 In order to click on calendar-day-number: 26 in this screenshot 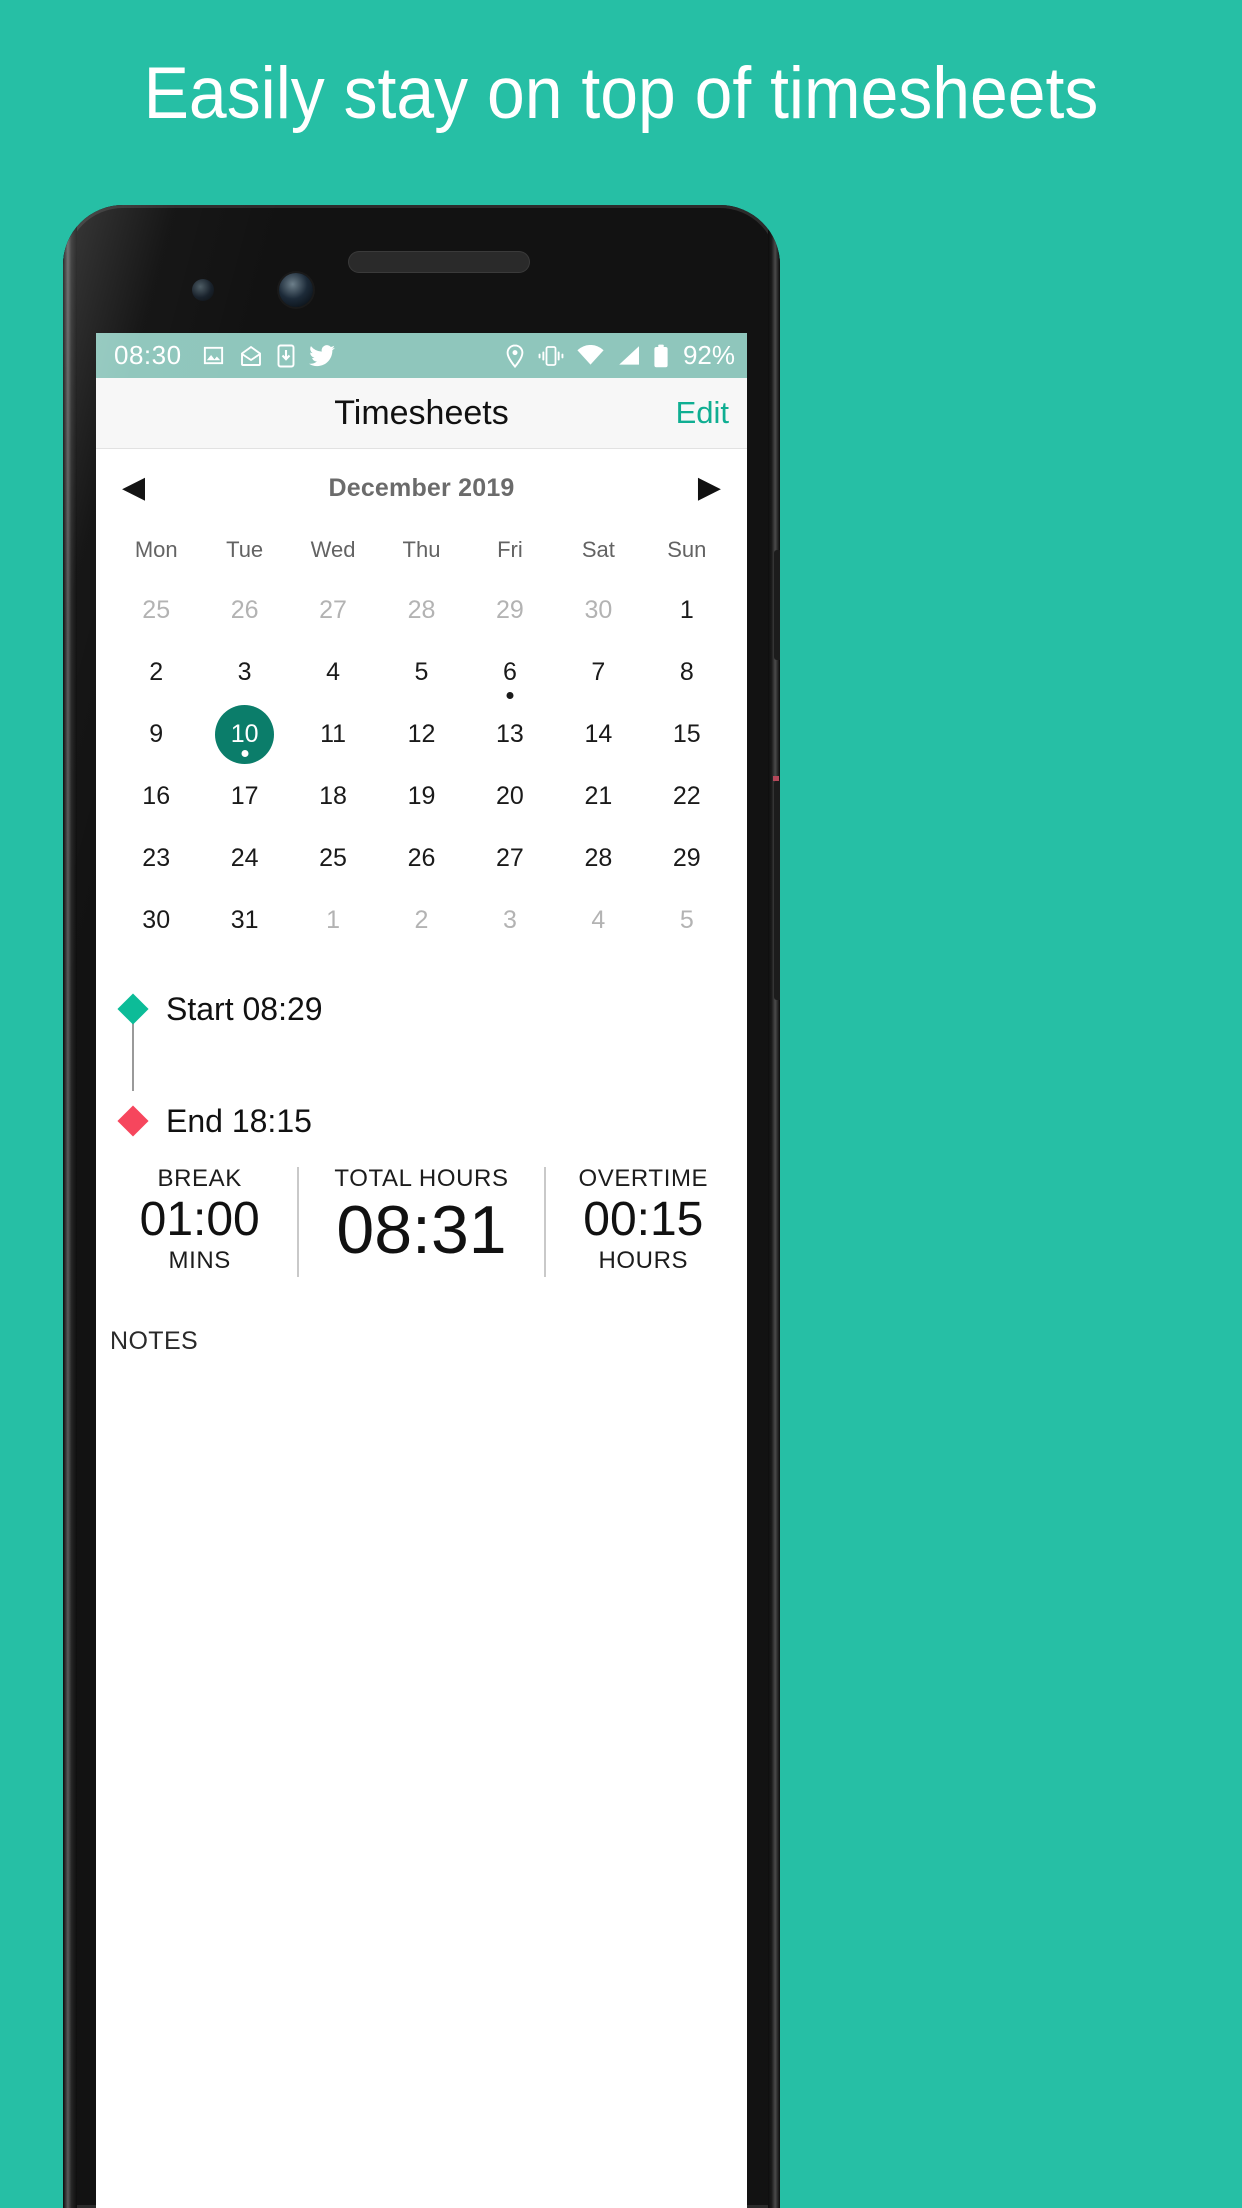, I will do `click(244, 609)`.